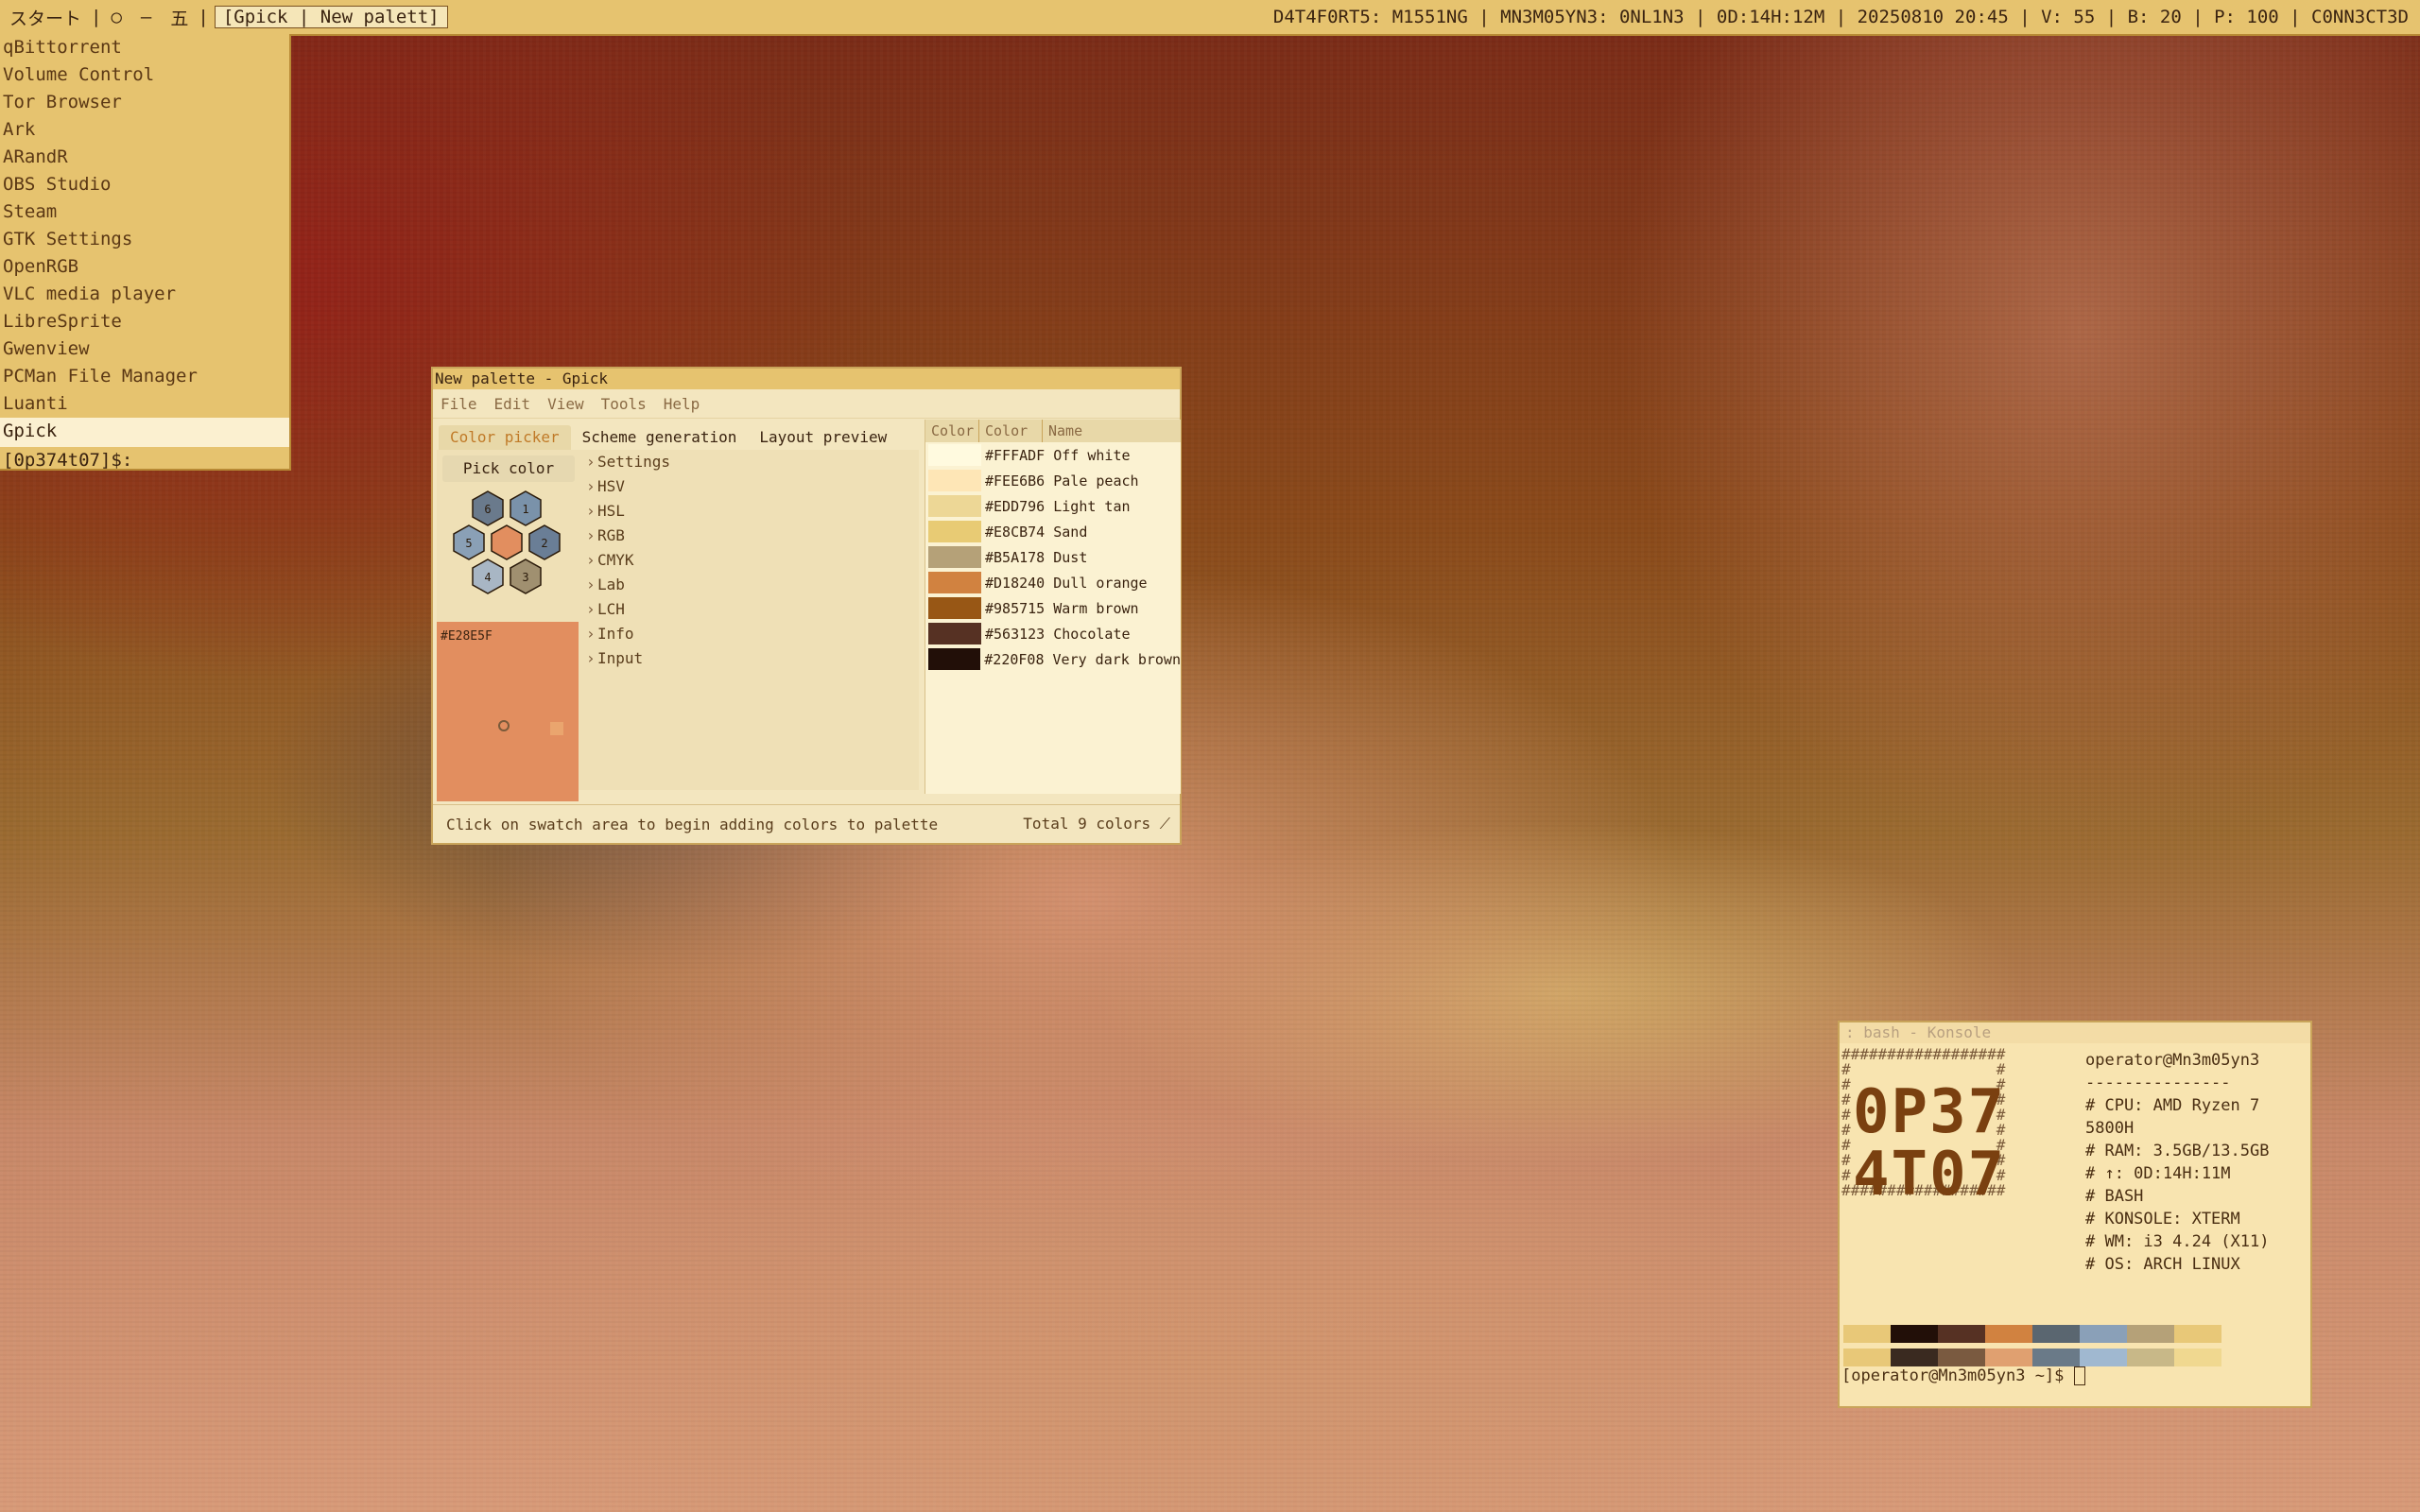 This screenshot has width=2420, height=1512. What do you see at coordinates (145, 404) in the screenshot?
I see `launcher-item-luanti: Luanti` at bounding box center [145, 404].